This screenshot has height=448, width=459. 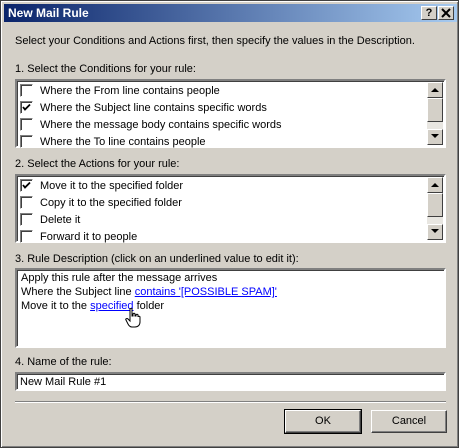 What do you see at coordinates (206, 292) in the screenshot?
I see `contains-words-link: contains '[POSSIBLE SPAM]'` at bounding box center [206, 292].